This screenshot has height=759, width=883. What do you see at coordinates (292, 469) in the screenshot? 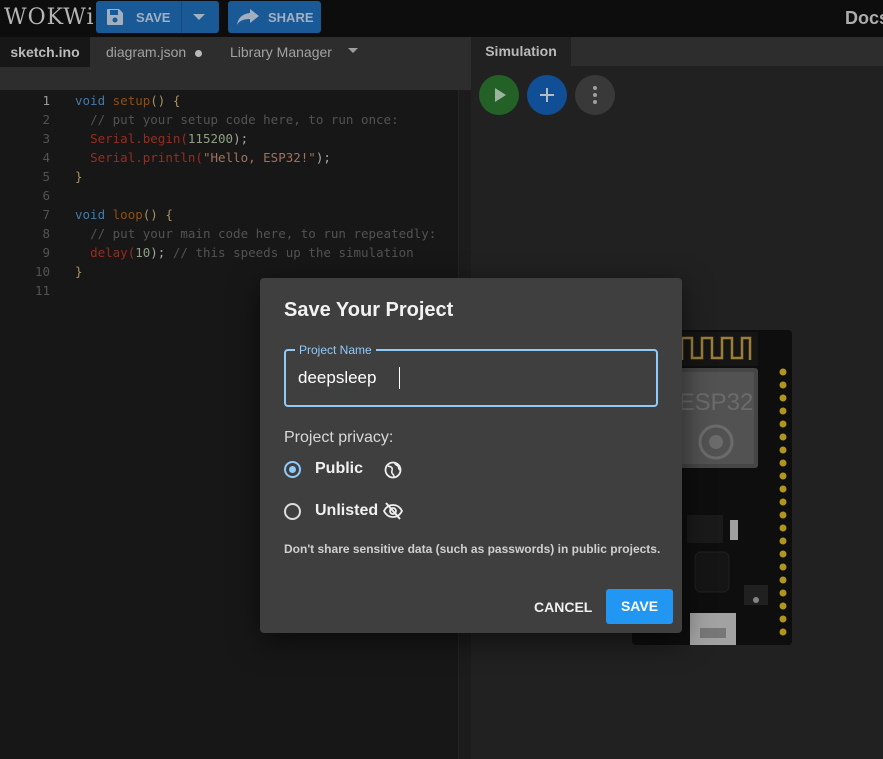
I see `privacy-public-radio` at bounding box center [292, 469].